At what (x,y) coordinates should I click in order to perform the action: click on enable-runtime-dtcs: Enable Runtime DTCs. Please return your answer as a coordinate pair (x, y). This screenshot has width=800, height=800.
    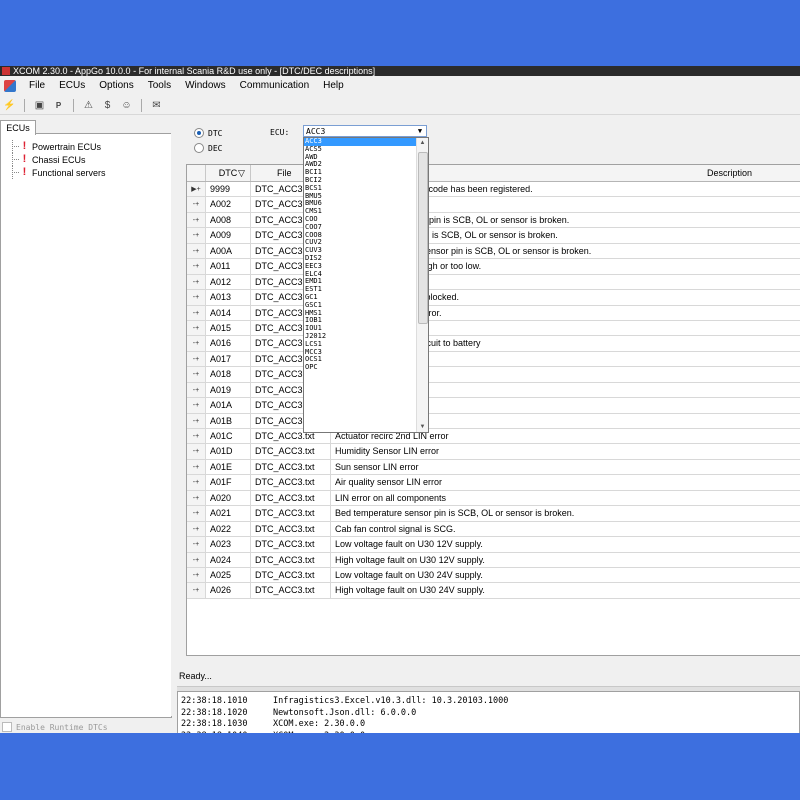
    Looking at the image, I should click on (55, 727).